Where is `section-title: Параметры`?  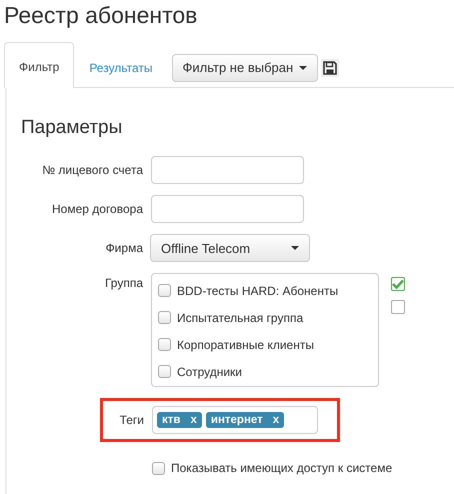 section-title: Параметры is located at coordinates (72, 128).